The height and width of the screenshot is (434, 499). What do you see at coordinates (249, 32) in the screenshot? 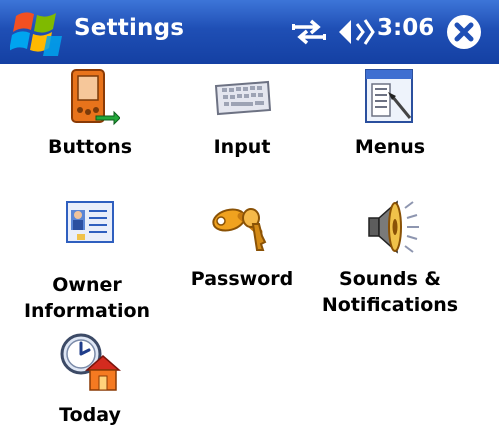
I see `title-bar: Settings 3:06` at bounding box center [249, 32].